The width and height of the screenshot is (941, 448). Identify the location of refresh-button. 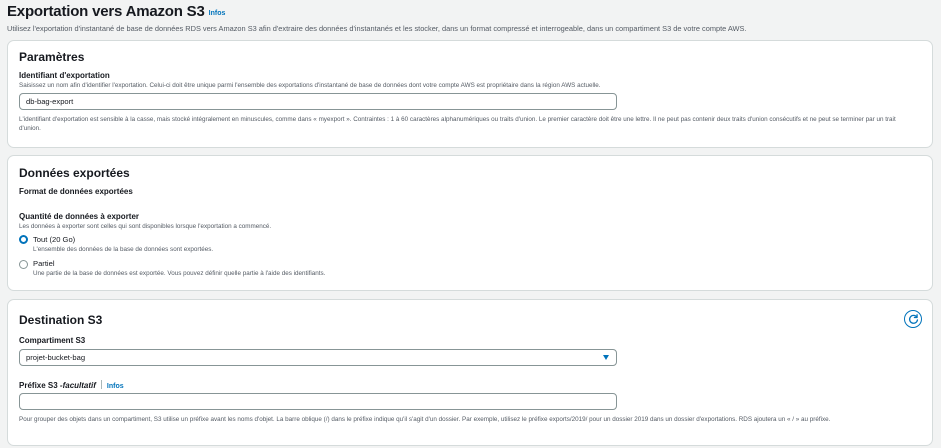
(913, 319).